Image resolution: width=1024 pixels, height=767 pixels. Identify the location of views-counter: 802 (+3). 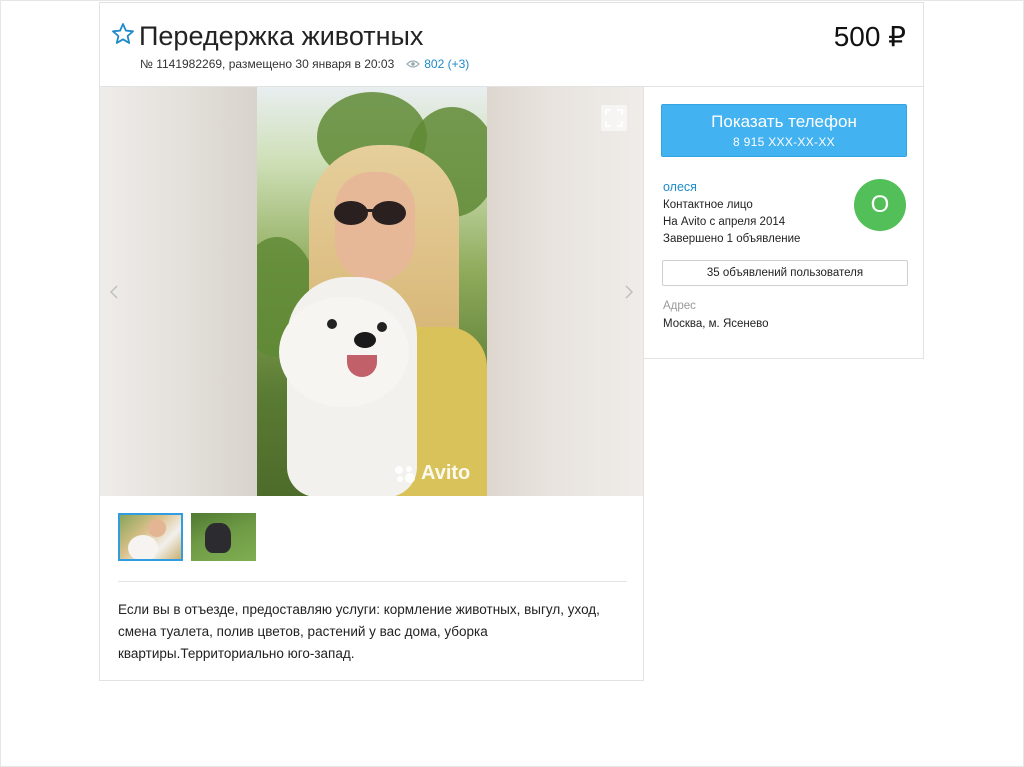
(437, 64).